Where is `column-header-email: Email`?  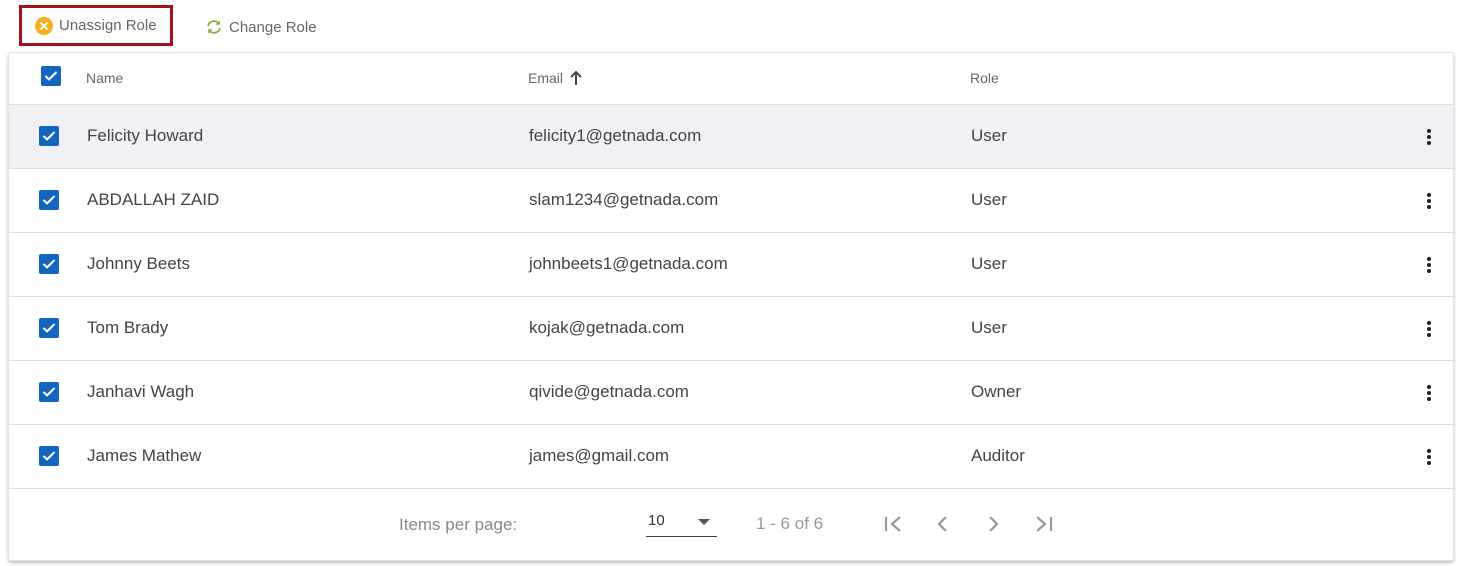 column-header-email: Email is located at coordinates (555, 78).